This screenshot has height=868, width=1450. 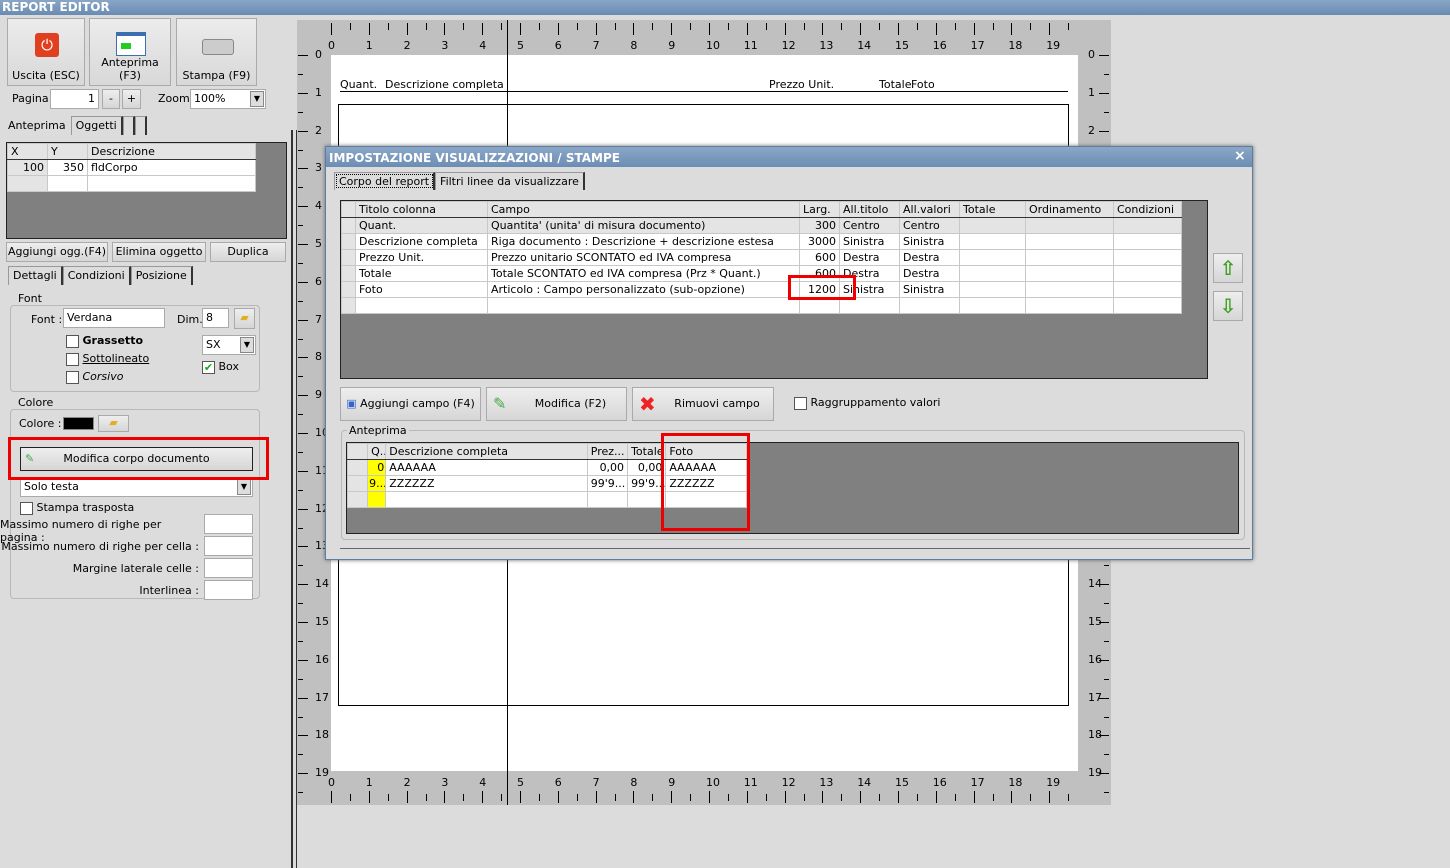 I want to click on transposed-checkbox: Stampa trasposta, so click(x=77, y=508).